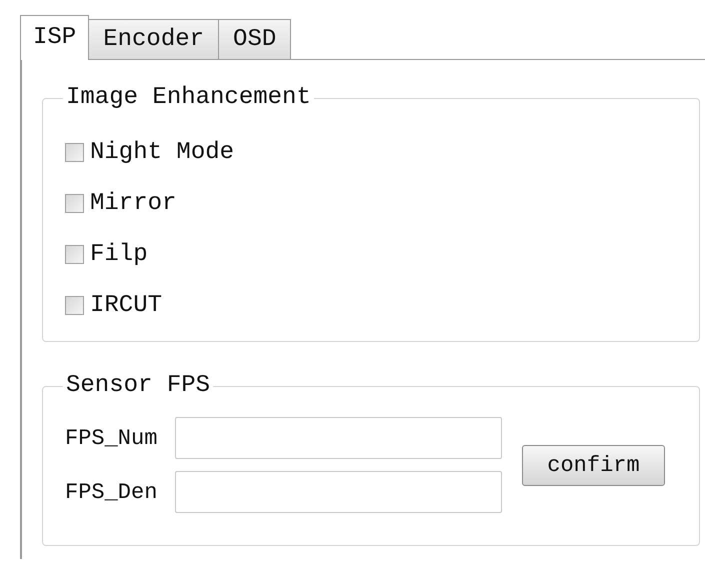 The height and width of the screenshot is (563, 705). Describe the element at coordinates (119, 255) in the screenshot. I see `checkbox-label: Filp` at that location.